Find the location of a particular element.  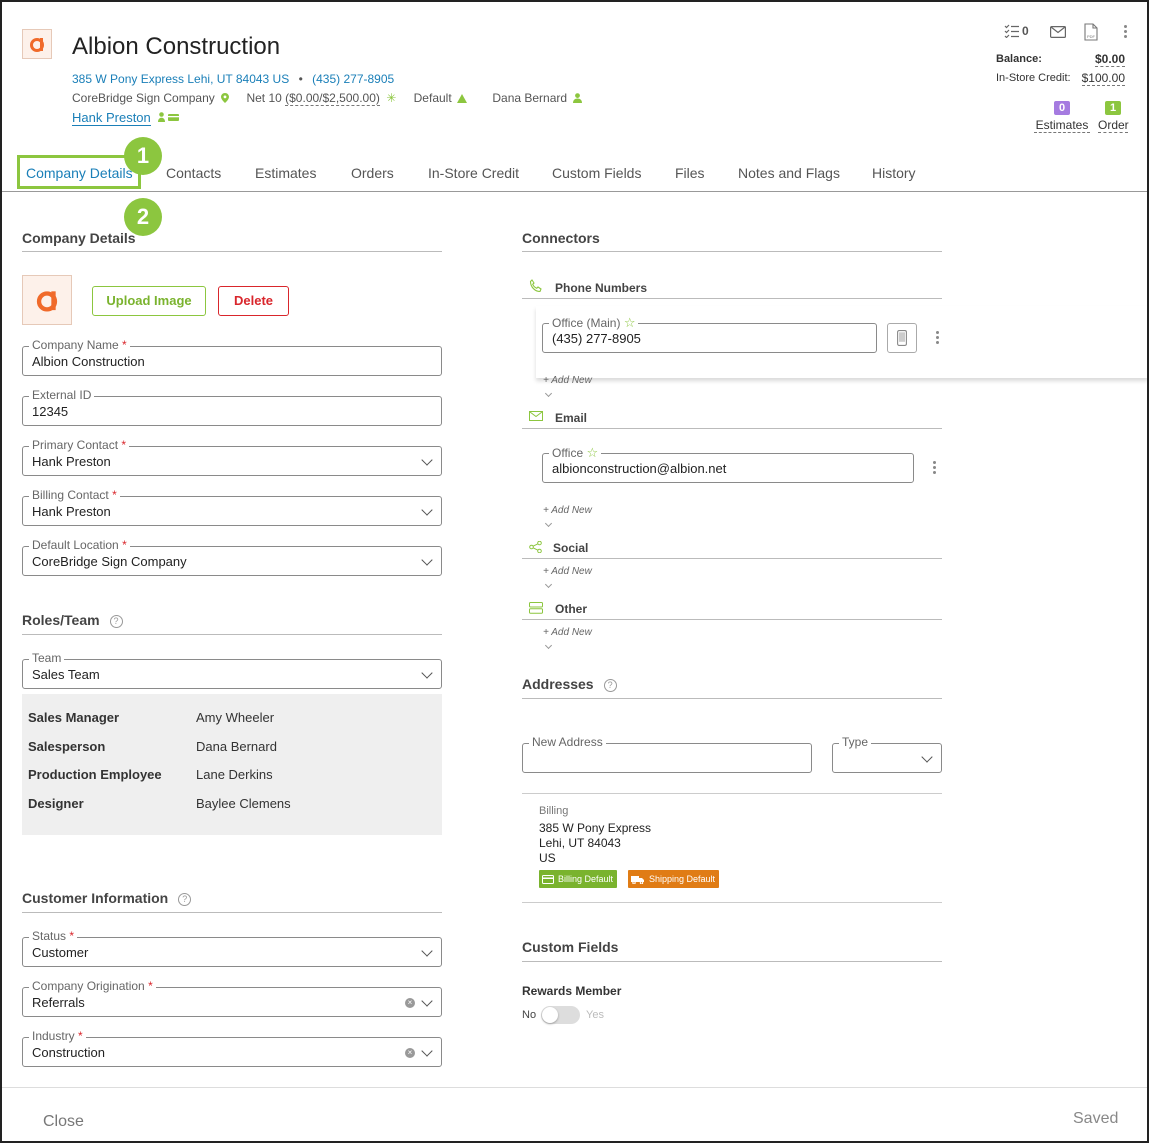

terms-detail: ($0.00/$2,500.00) is located at coordinates (332, 98).